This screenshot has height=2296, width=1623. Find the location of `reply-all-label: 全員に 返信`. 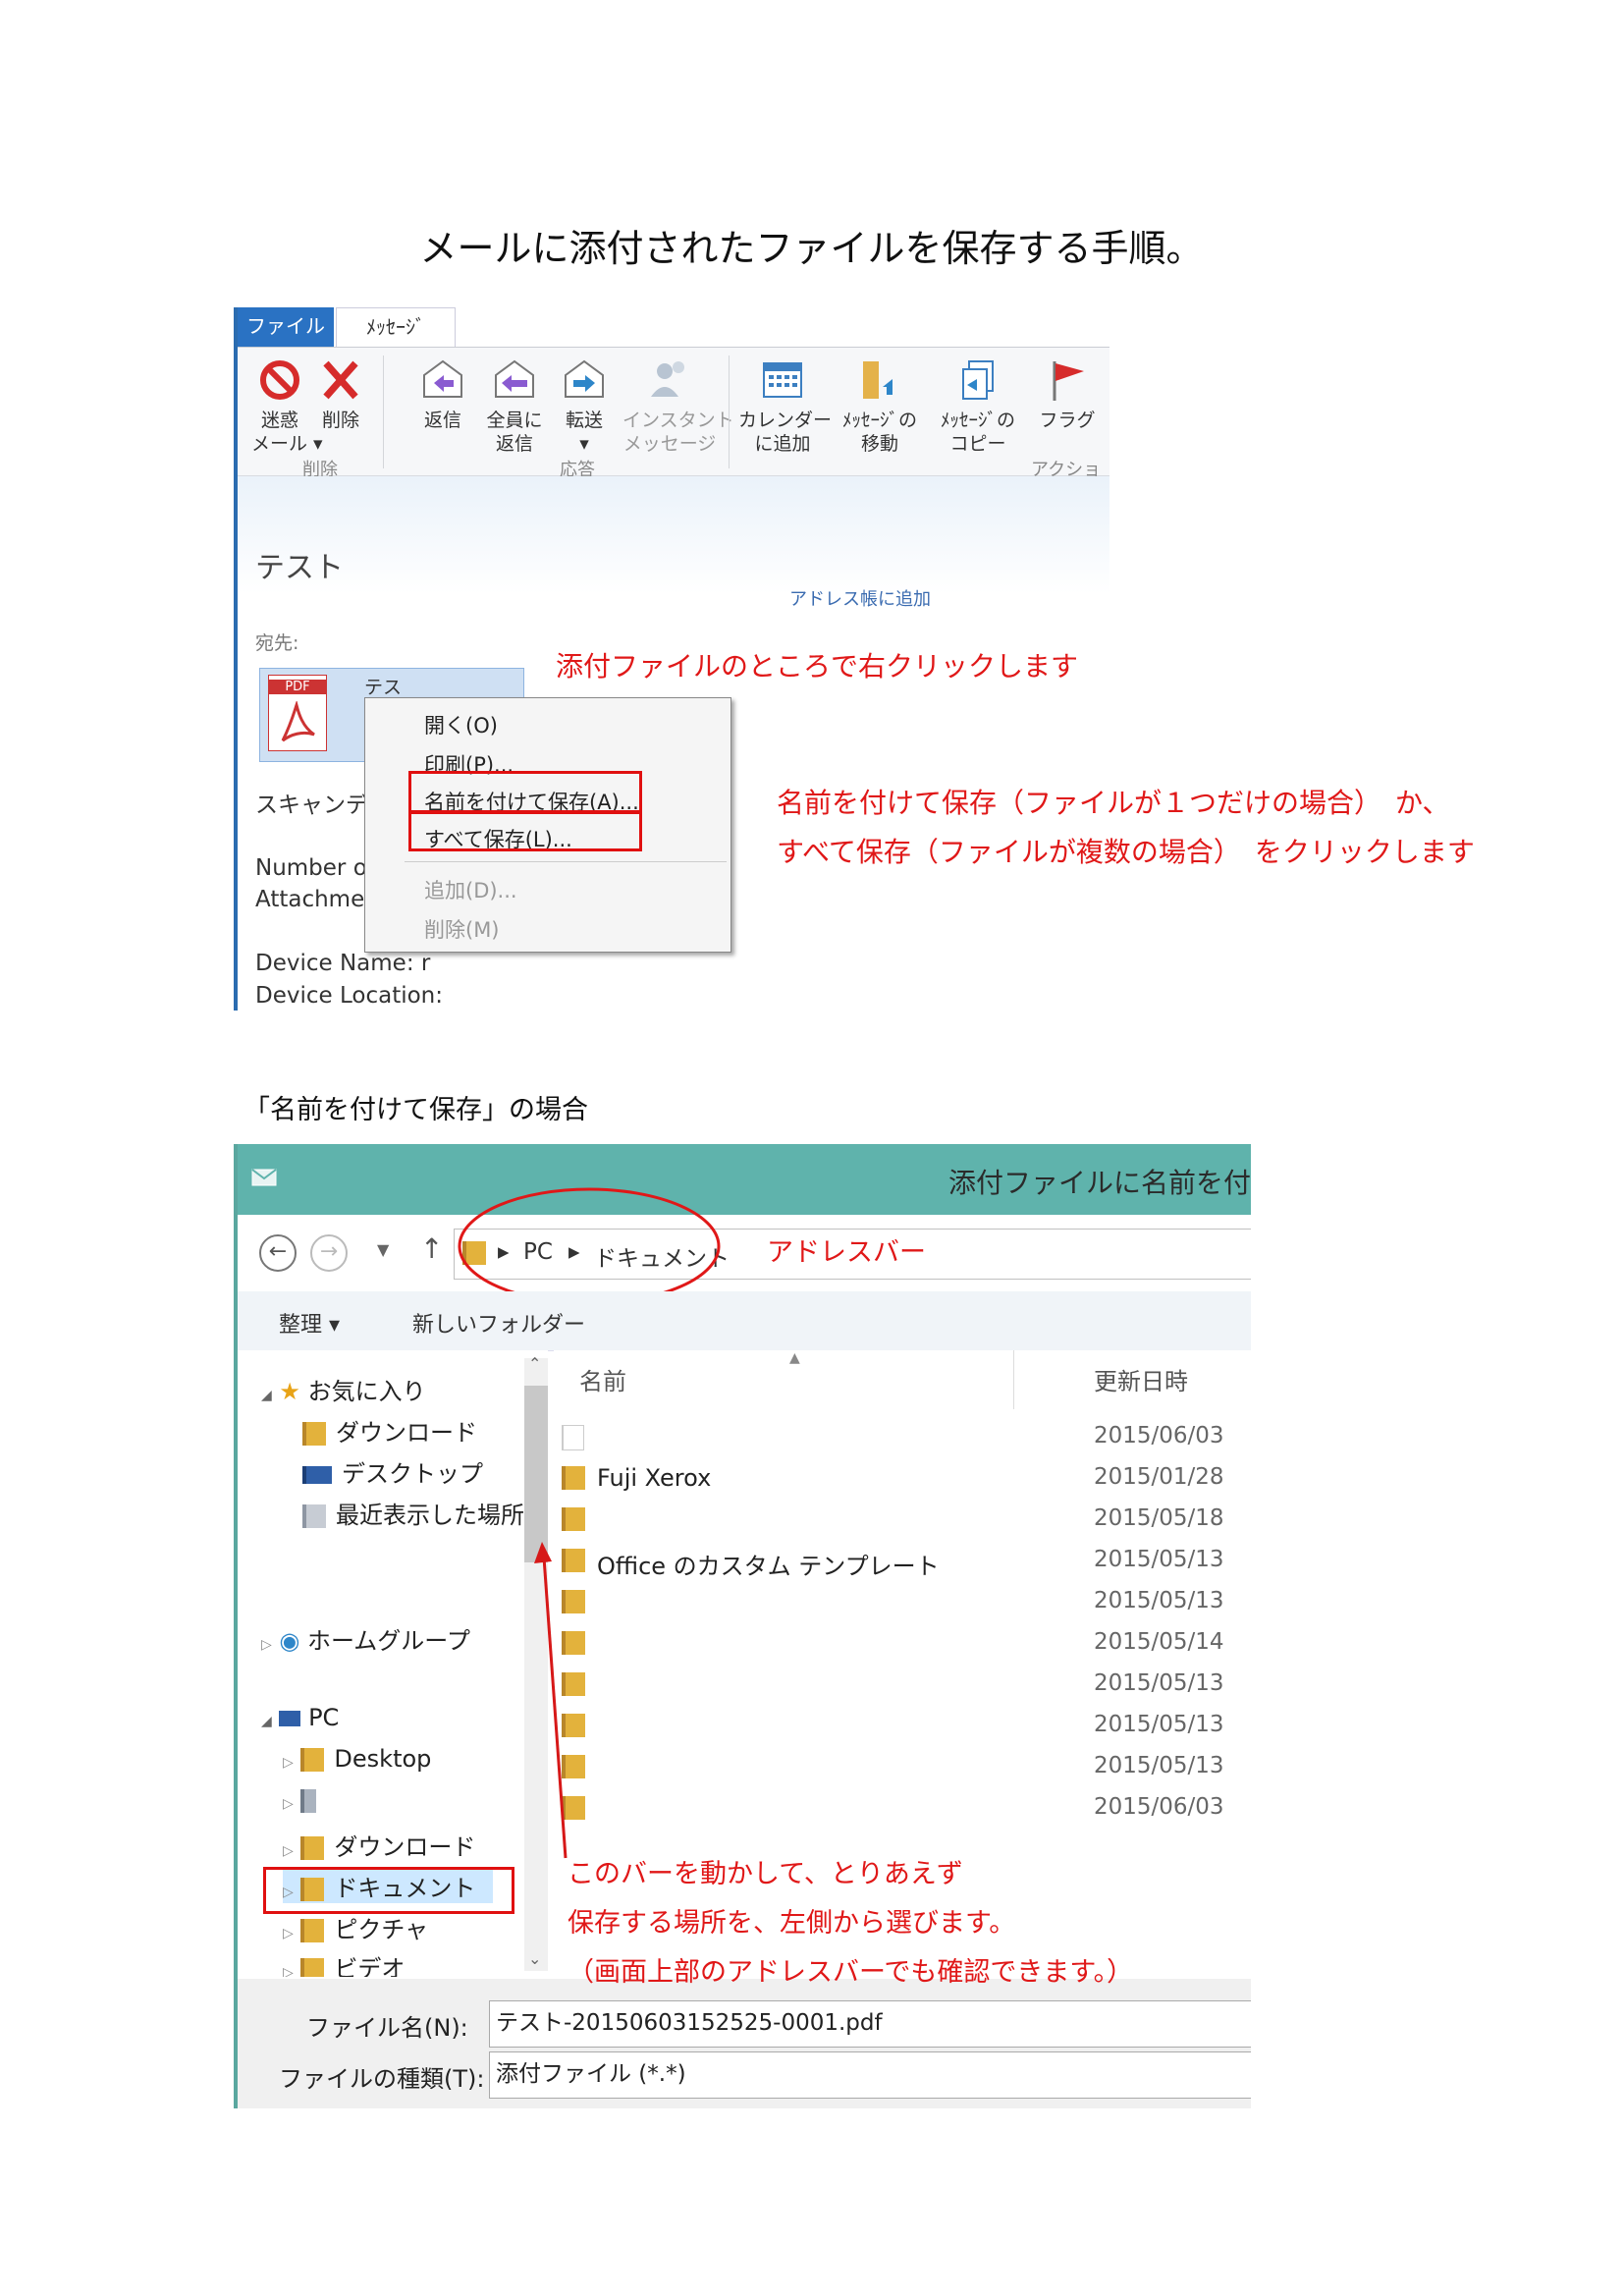

reply-all-label: 全員に 返信 is located at coordinates (515, 432).